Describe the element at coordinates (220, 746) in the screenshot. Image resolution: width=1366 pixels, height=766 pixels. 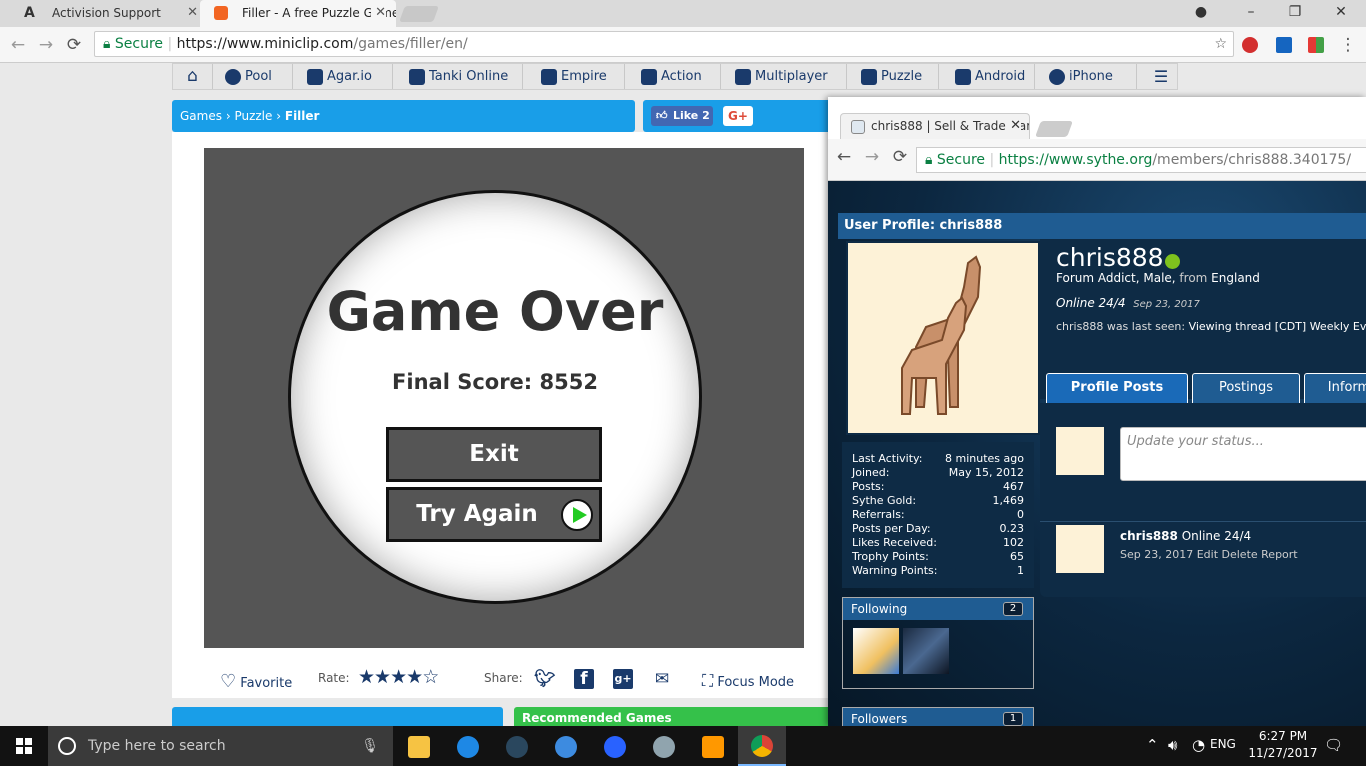
I see `taskbar-search-input: Type here to search 🎙︎` at that location.